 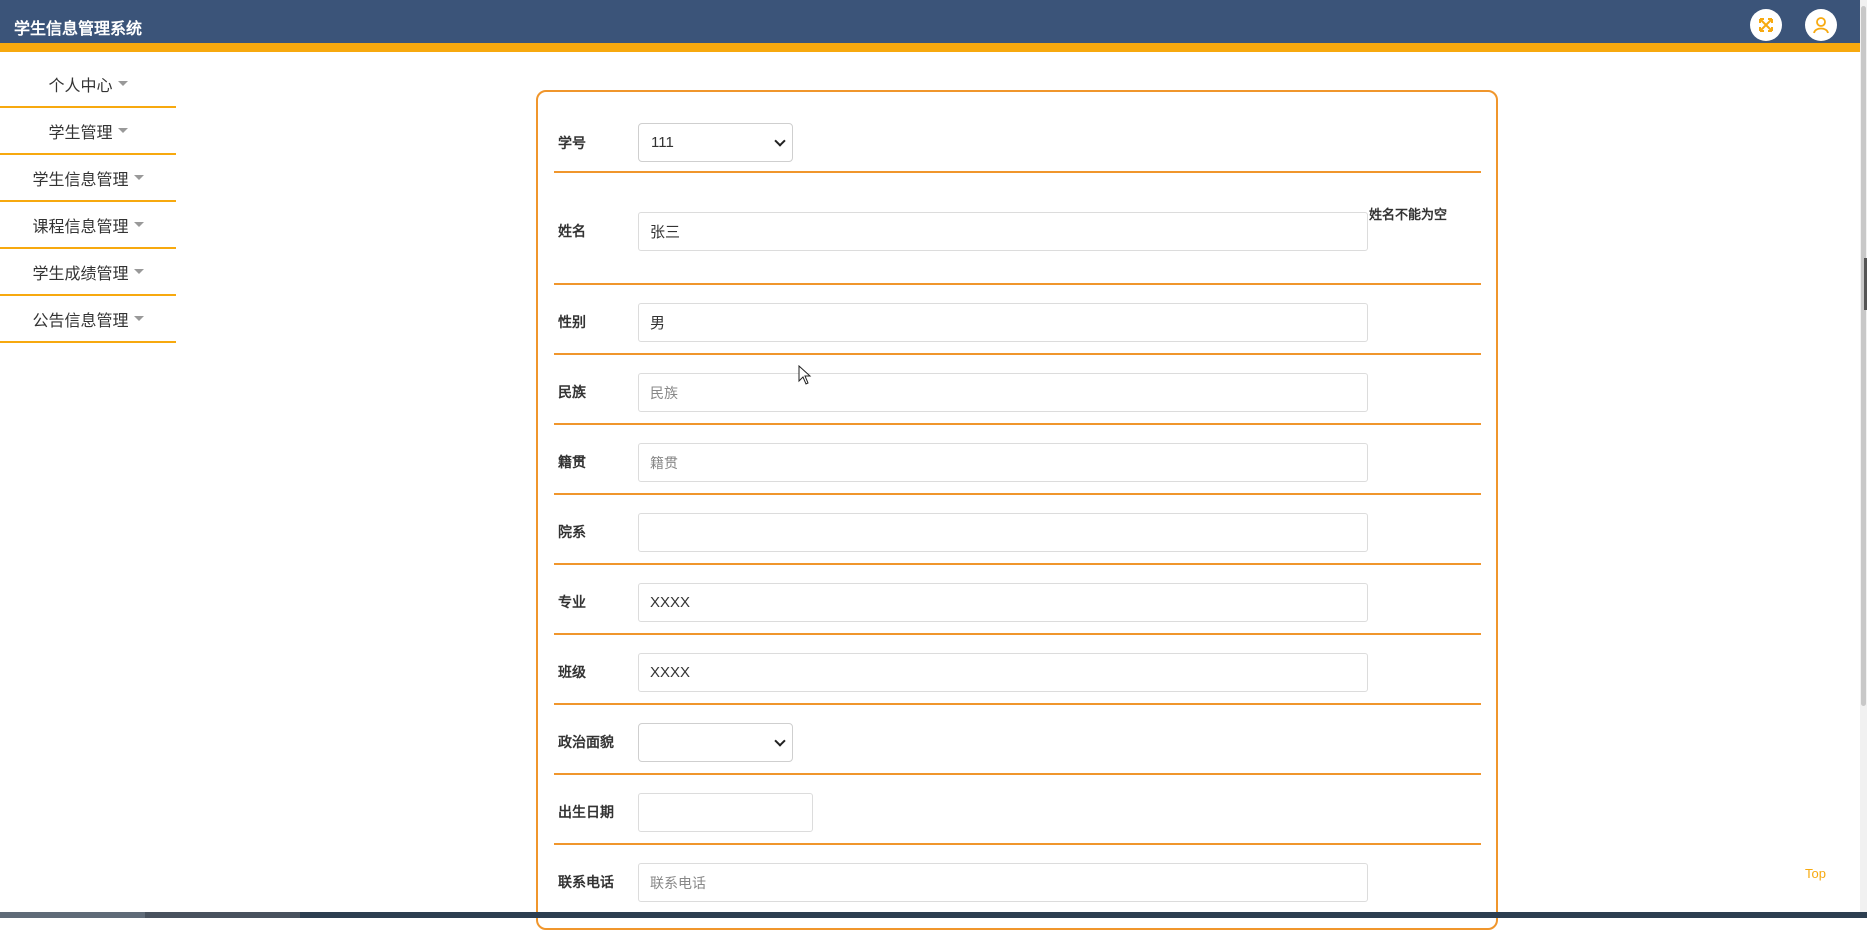 I want to click on fullscreen-button, so click(x=1766, y=25).